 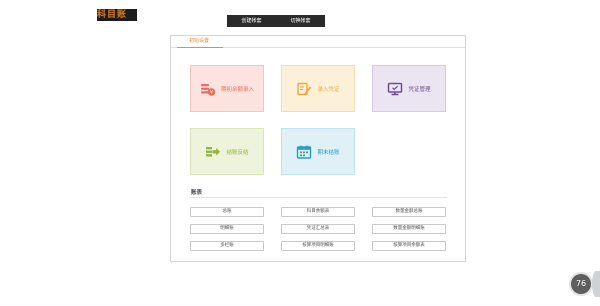 I want to click on tab-initial-settings: 初始设置, so click(x=200, y=42).